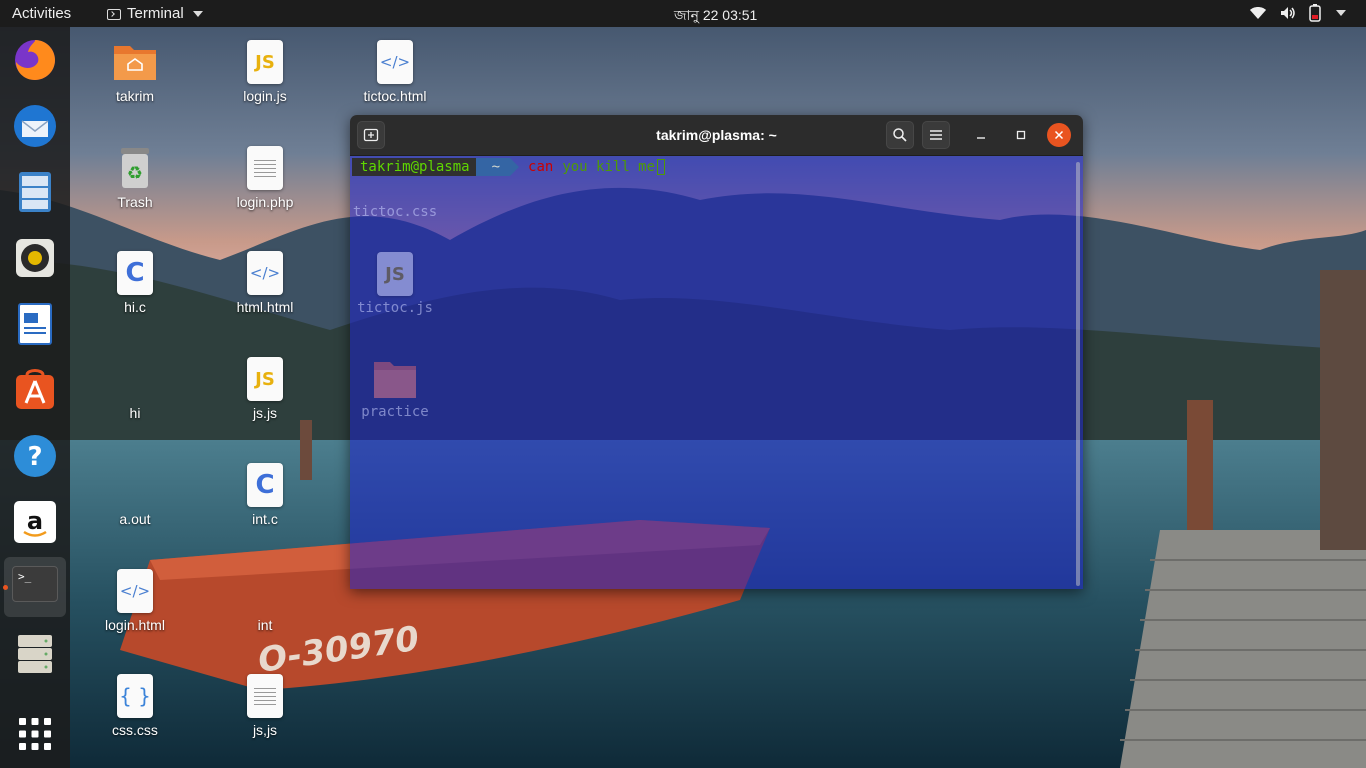 The width and height of the screenshot is (1366, 768). Describe the element at coordinates (497, 167) in the screenshot. I see `prompt-directory: ~` at that location.